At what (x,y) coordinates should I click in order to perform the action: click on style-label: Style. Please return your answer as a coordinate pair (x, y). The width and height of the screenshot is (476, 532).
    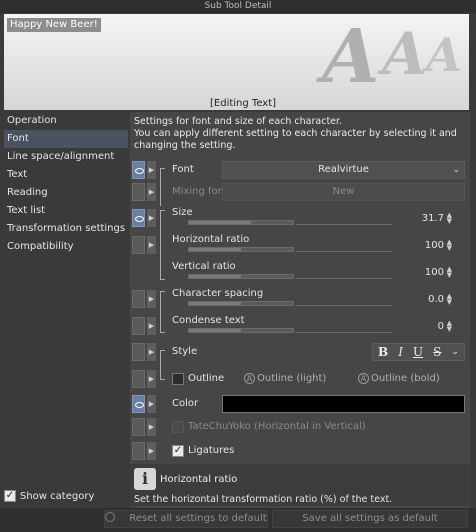
    Looking at the image, I should click on (185, 351).